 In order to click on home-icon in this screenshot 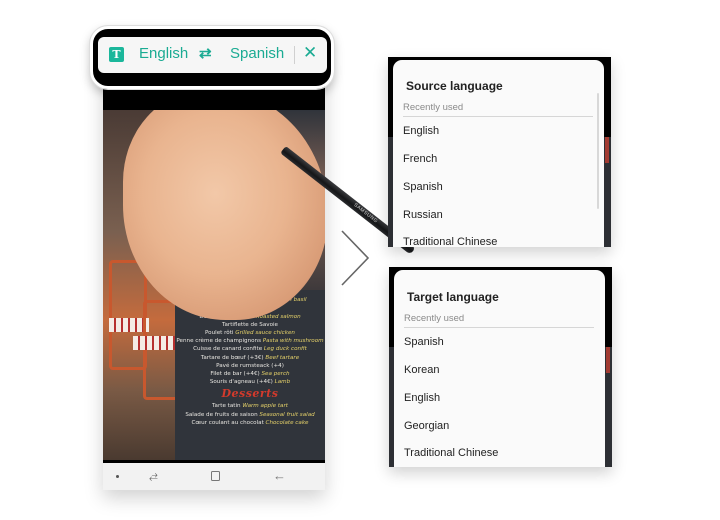, I will do `click(215, 476)`.